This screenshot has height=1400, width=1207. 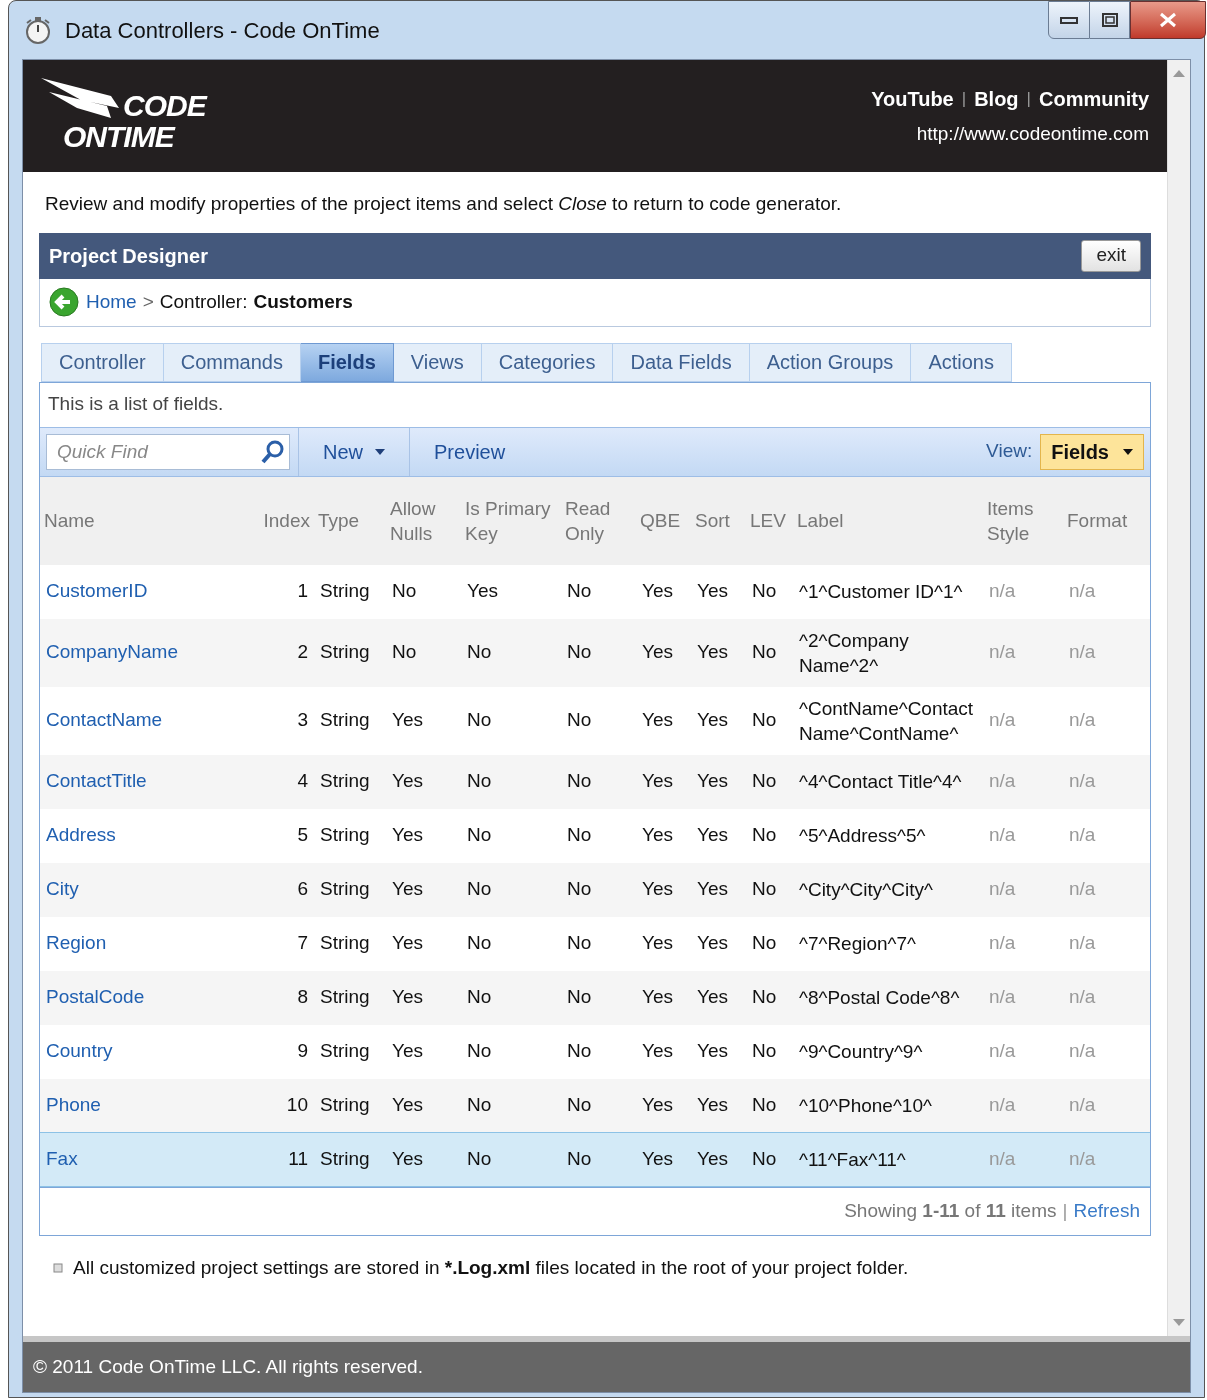 I want to click on exit-button: exit, so click(x=1111, y=255).